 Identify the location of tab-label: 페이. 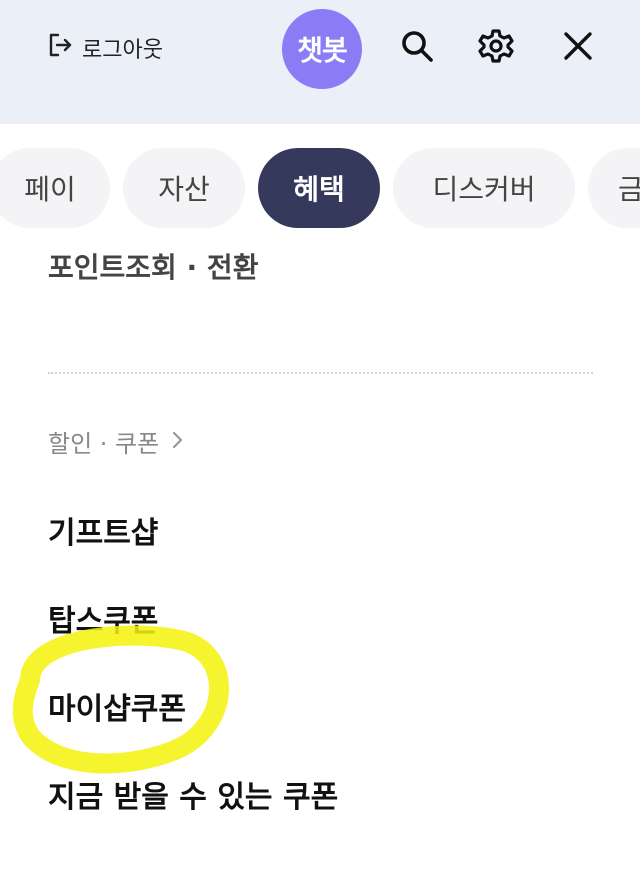
(50, 189).